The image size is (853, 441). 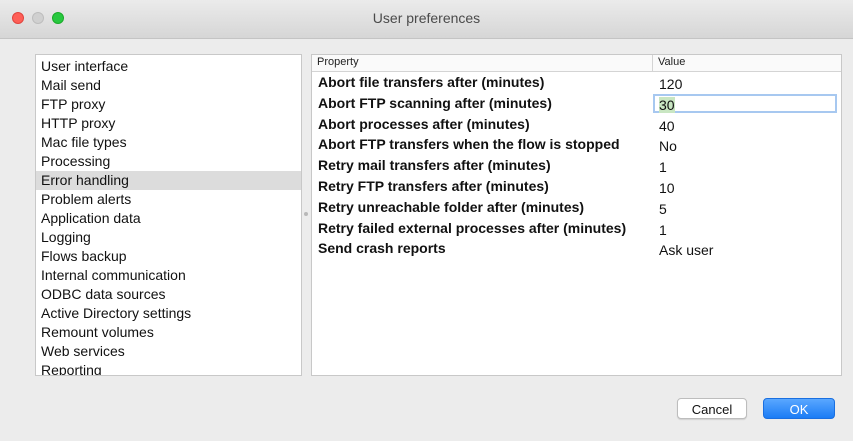 I want to click on column-header-value: Value, so click(x=671, y=62).